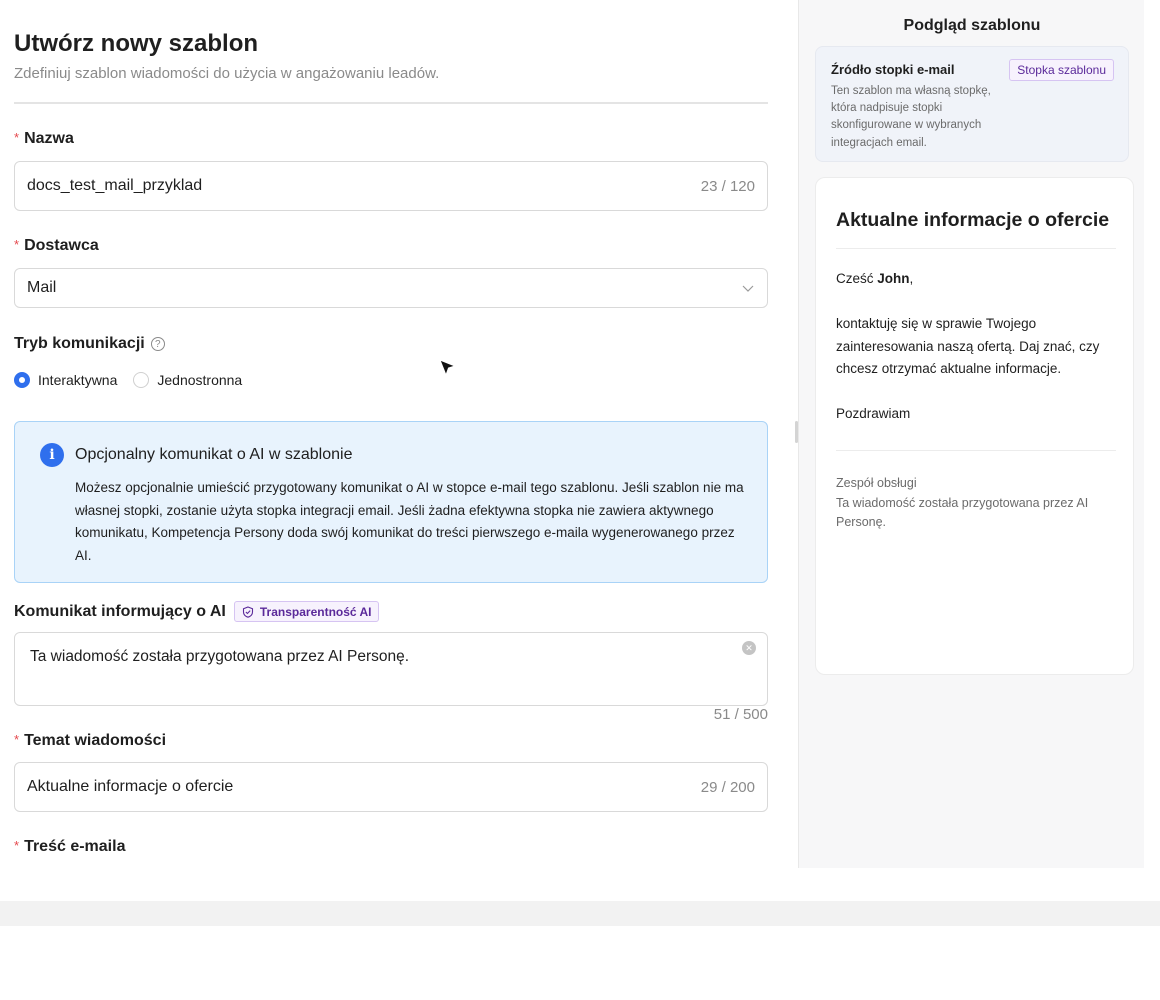  I want to click on body-label-text: Treść e-maila, so click(75, 846).